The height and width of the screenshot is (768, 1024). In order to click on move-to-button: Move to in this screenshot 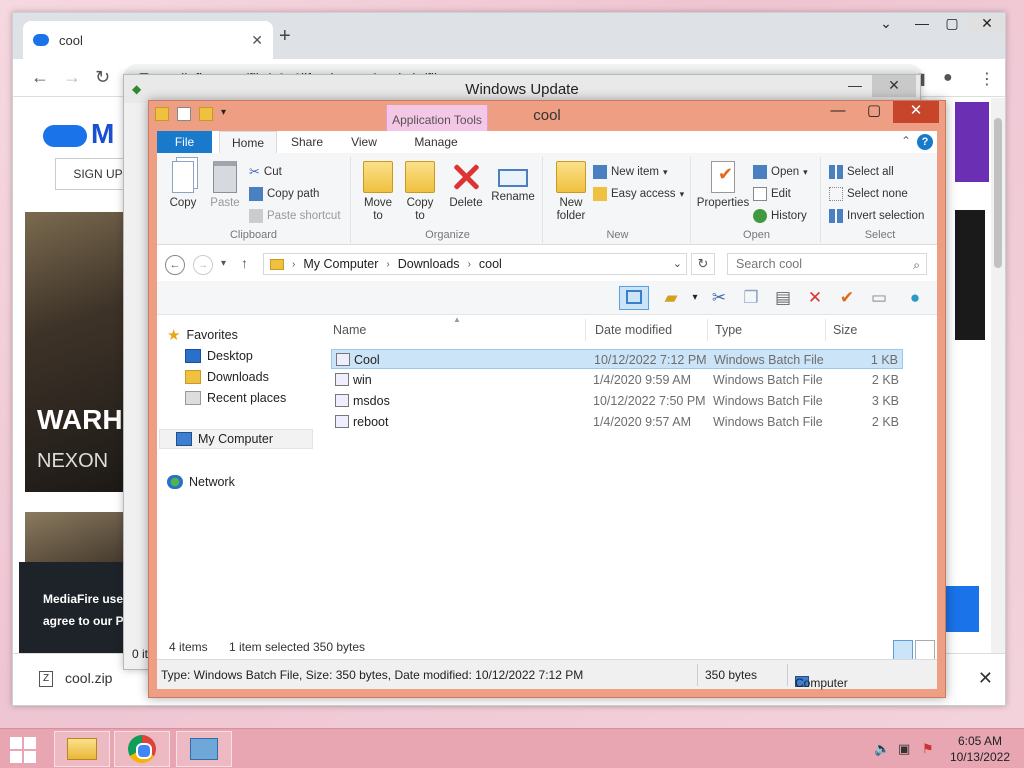, I will do `click(378, 192)`.